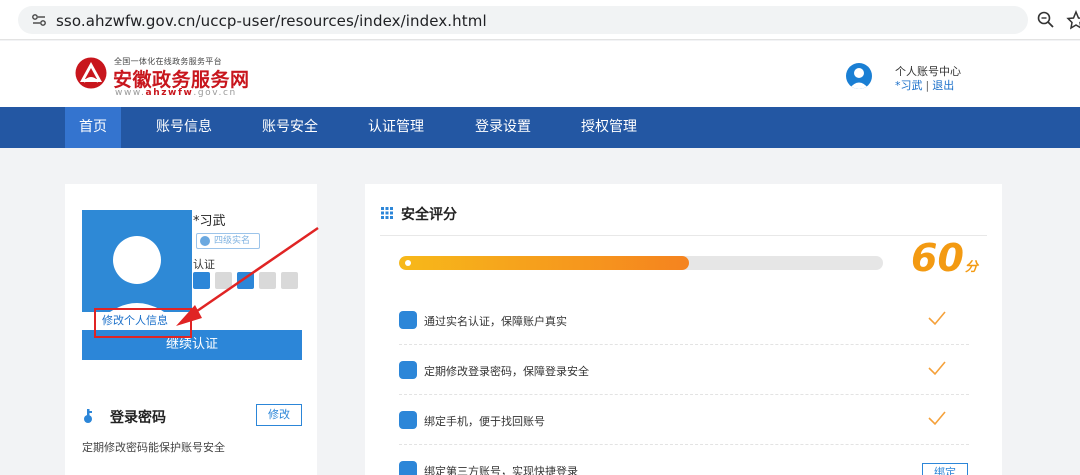  What do you see at coordinates (684, 461) in the screenshot?
I see `security-item-third-party: 绑定第三方账号，实现快捷登录` at bounding box center [684, 461].